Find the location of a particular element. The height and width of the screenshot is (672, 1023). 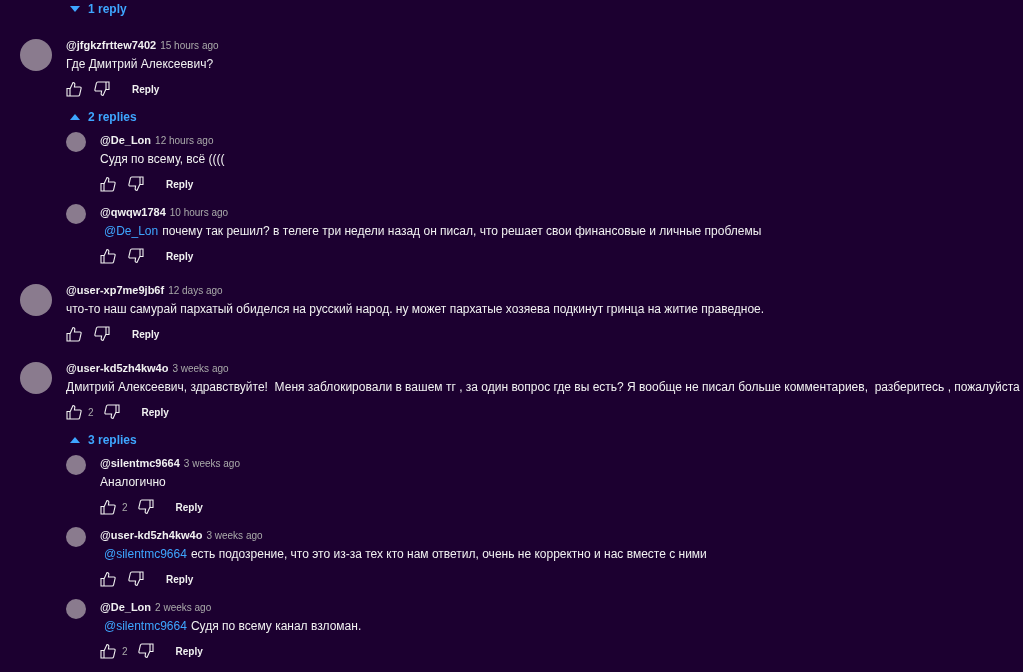

author-name: @silentmc9664 is located at coordinates (140, 463).